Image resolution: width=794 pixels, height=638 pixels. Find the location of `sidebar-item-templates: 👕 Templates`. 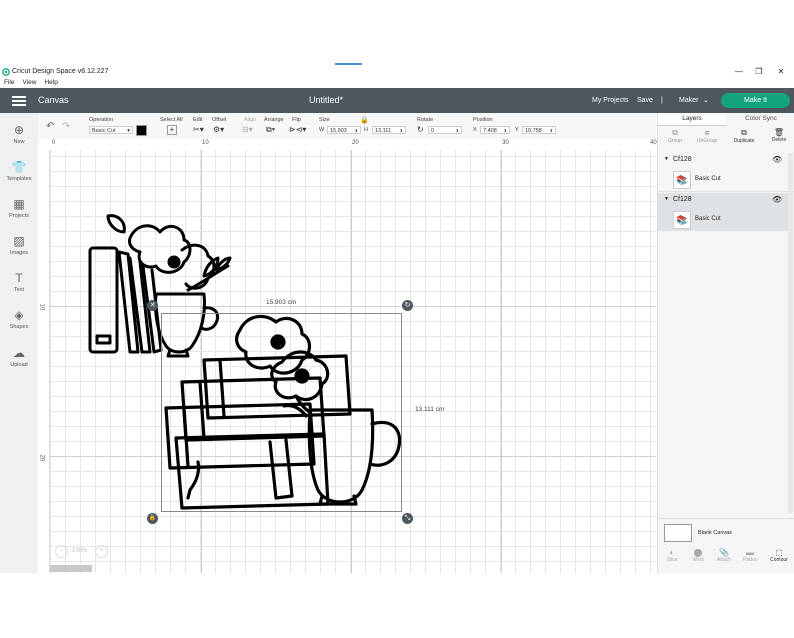

sidebar-item-templates: 👕 Templates is located at coordinates (19, 171).